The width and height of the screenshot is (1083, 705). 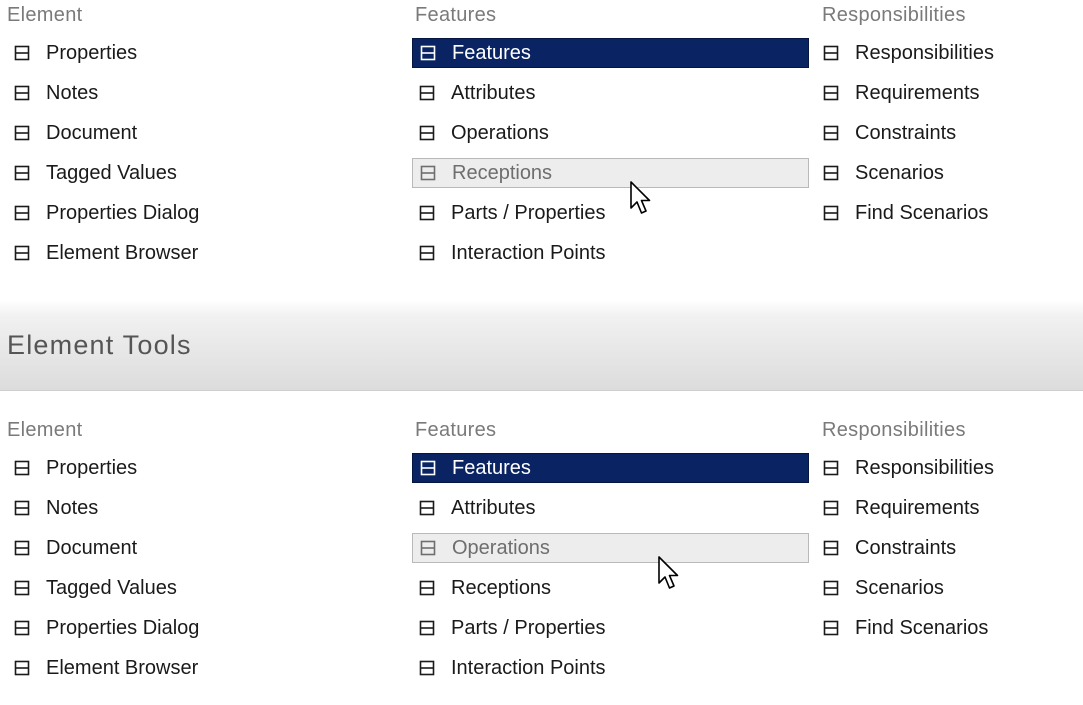 What do you see at coordinates (456, 430) in the screenshot?
I see `column-header: Features` at bounding box center [456, 430].